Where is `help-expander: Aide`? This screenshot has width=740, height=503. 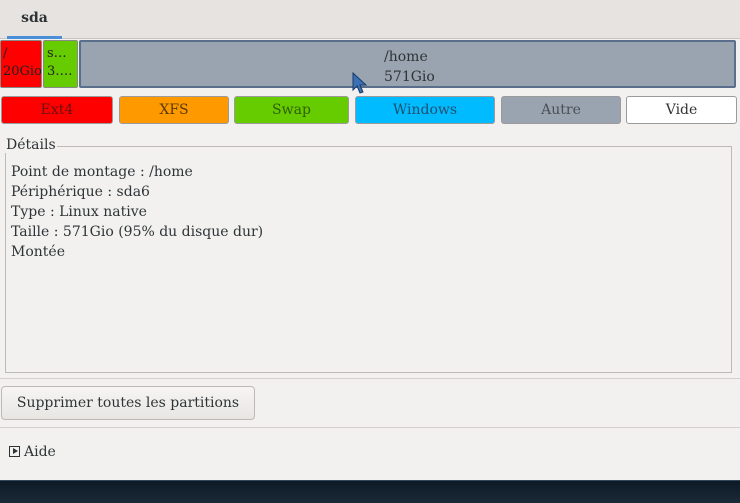 help-expander: Aide is located at coordinates (32, 452).